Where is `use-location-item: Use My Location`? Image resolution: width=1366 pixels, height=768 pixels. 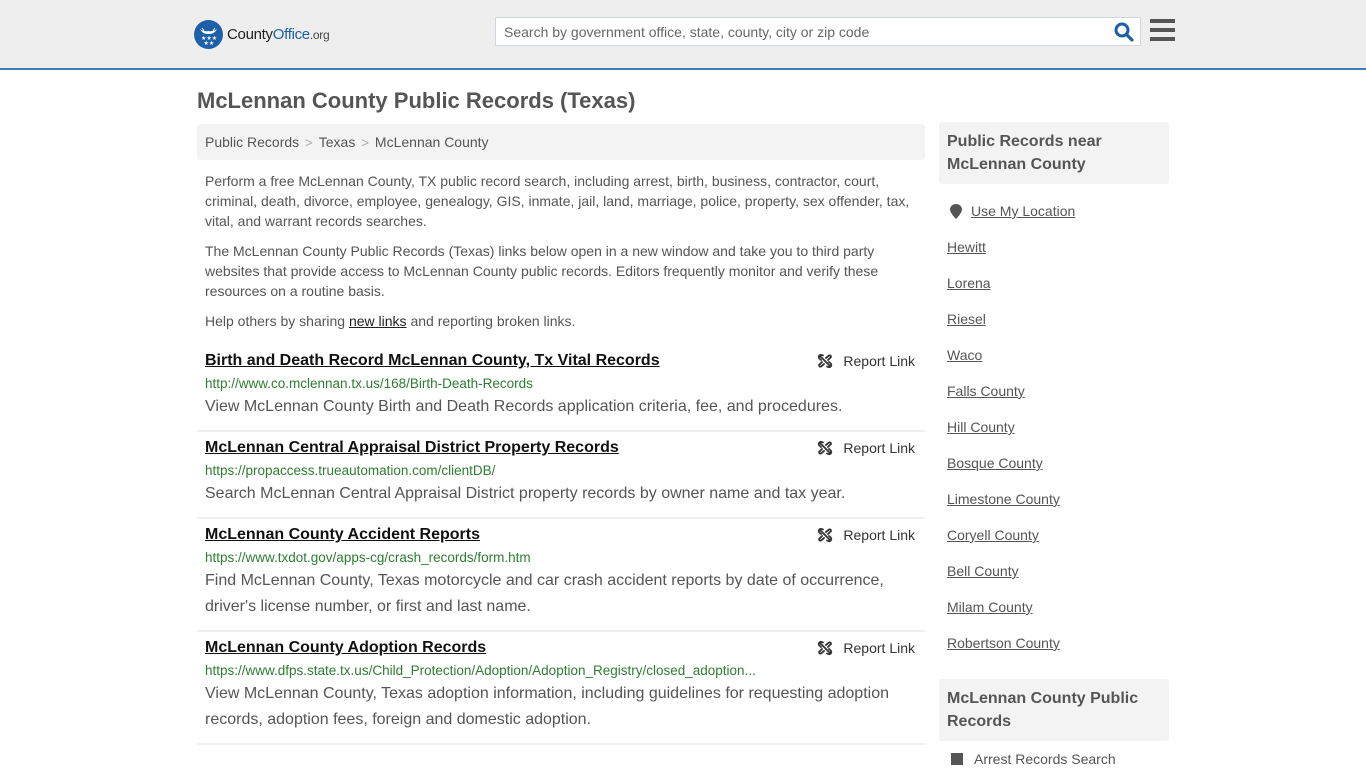 use-location-item: Use My Location is located at coordinates (1054, 211).